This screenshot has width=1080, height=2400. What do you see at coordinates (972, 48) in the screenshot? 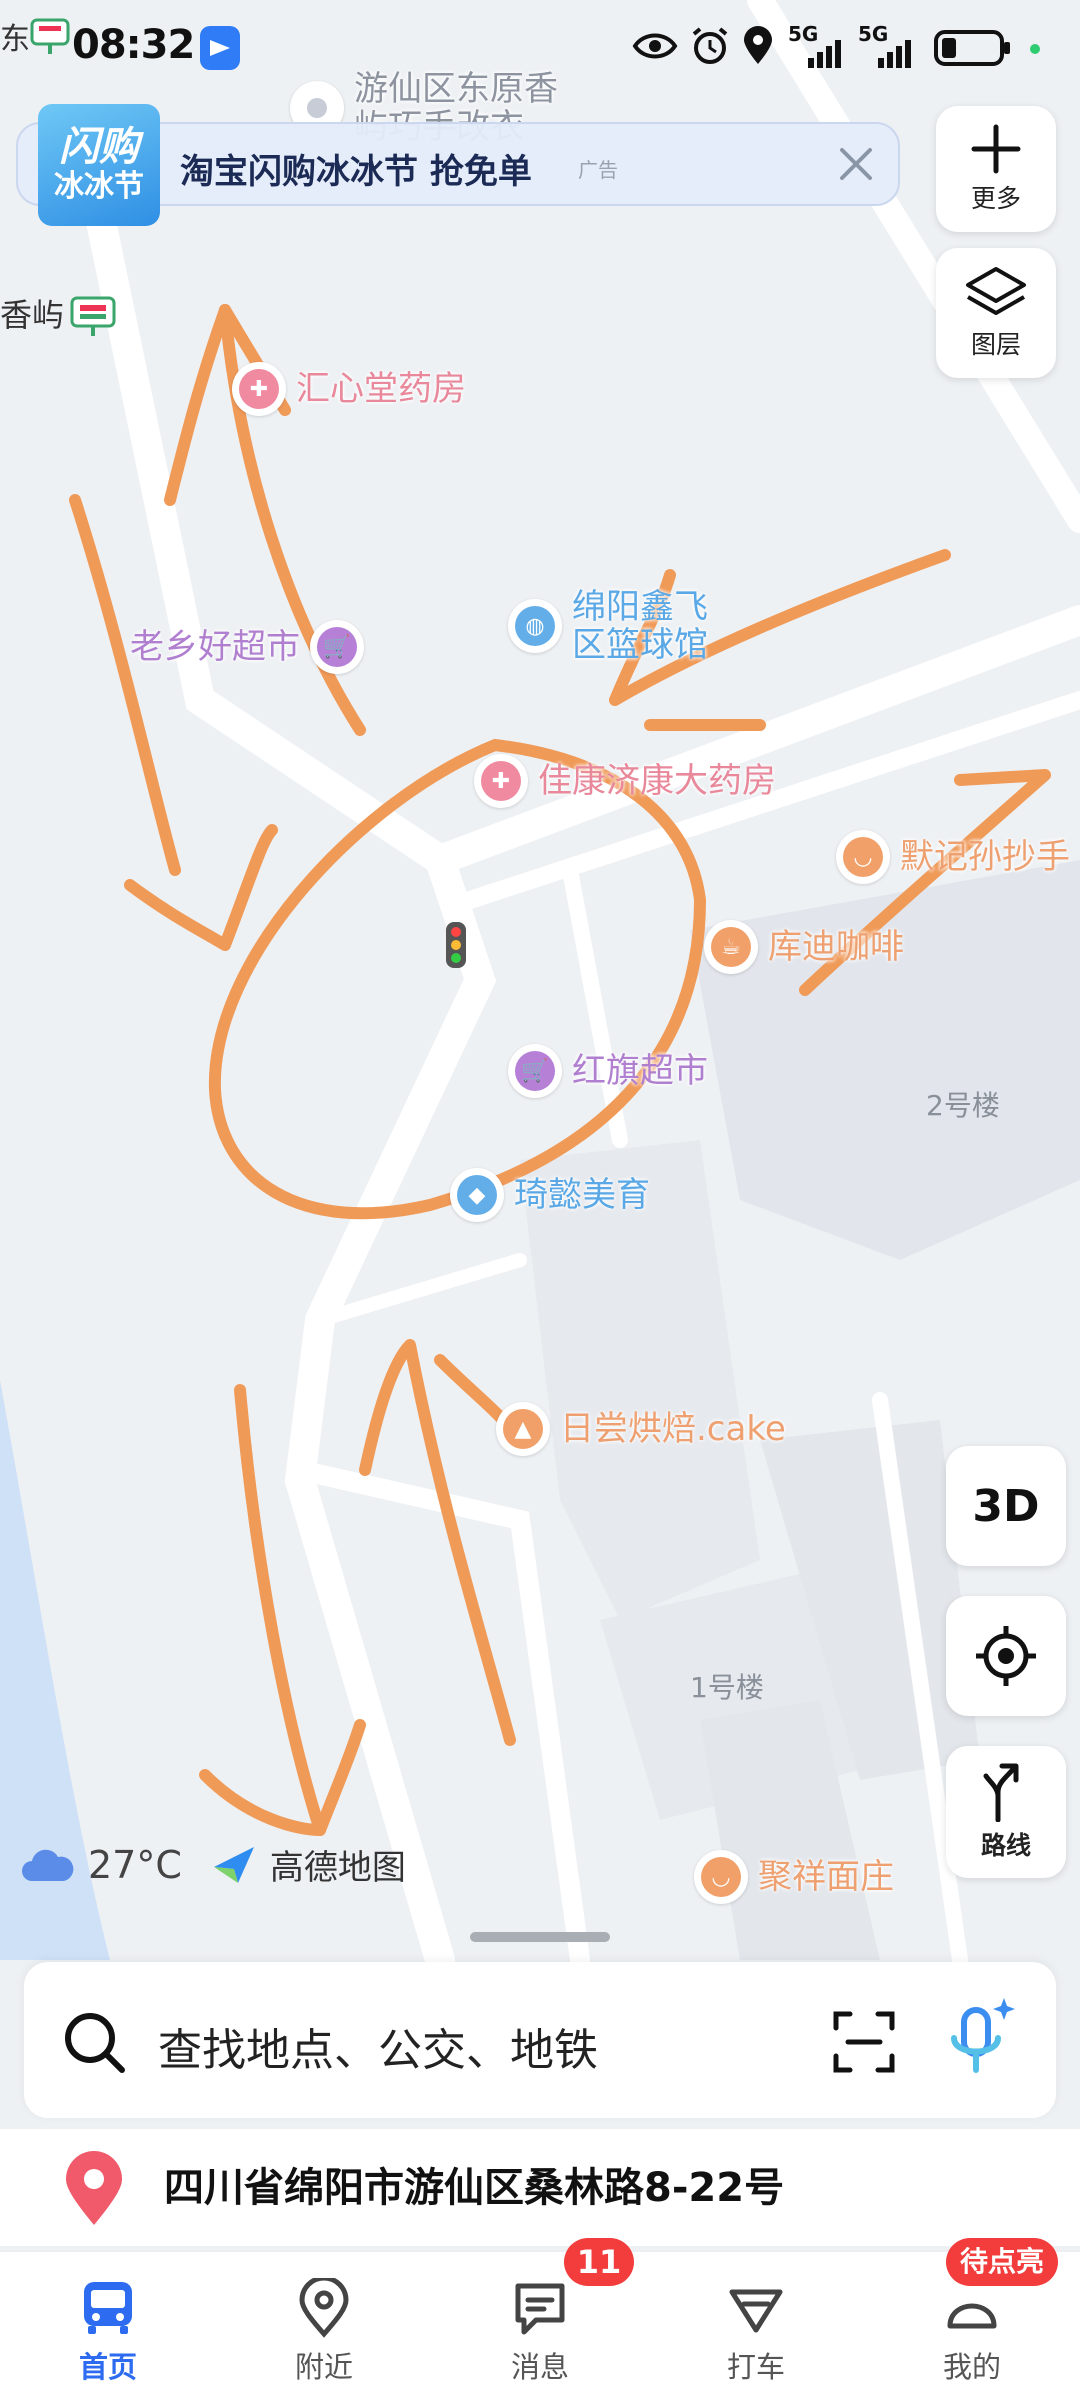
I see `battery-icon` at bounding box center [972, 48].